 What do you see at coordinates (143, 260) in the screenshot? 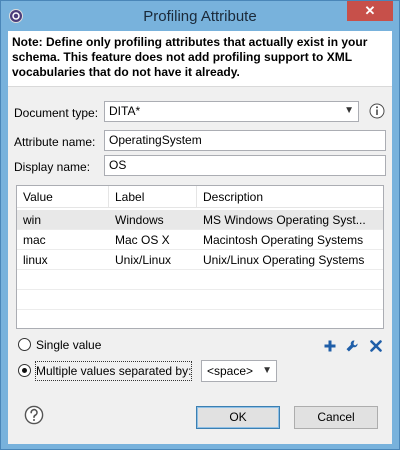
I see `cell-label: Unix/Linux` at bounding box center [143, 260].